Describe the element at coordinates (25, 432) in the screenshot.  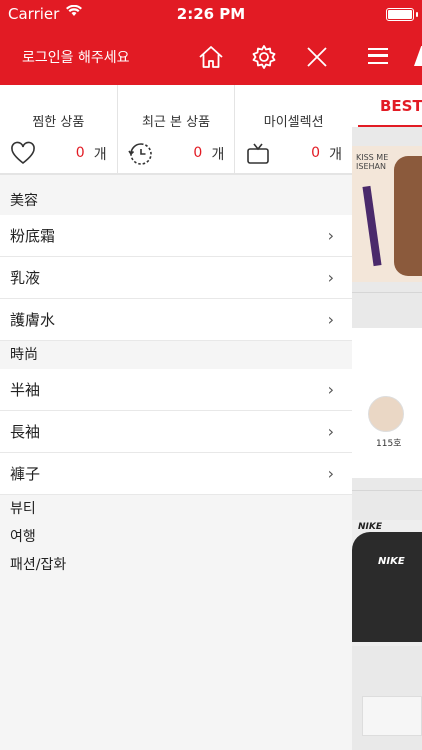
I see `menu-item-label: 長袖` at that location.